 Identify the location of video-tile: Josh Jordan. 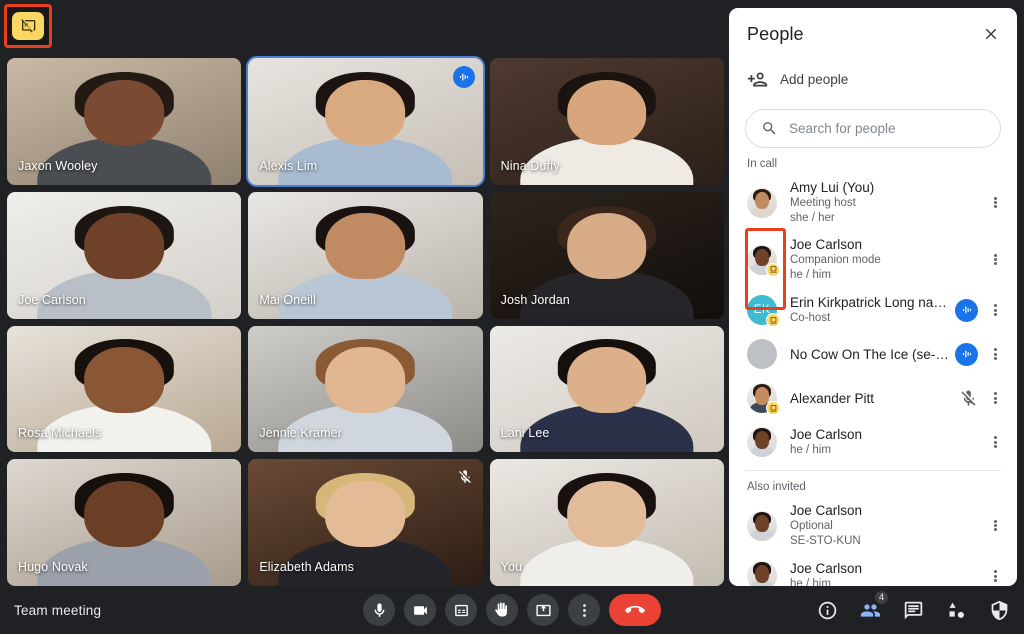
(606, 255).